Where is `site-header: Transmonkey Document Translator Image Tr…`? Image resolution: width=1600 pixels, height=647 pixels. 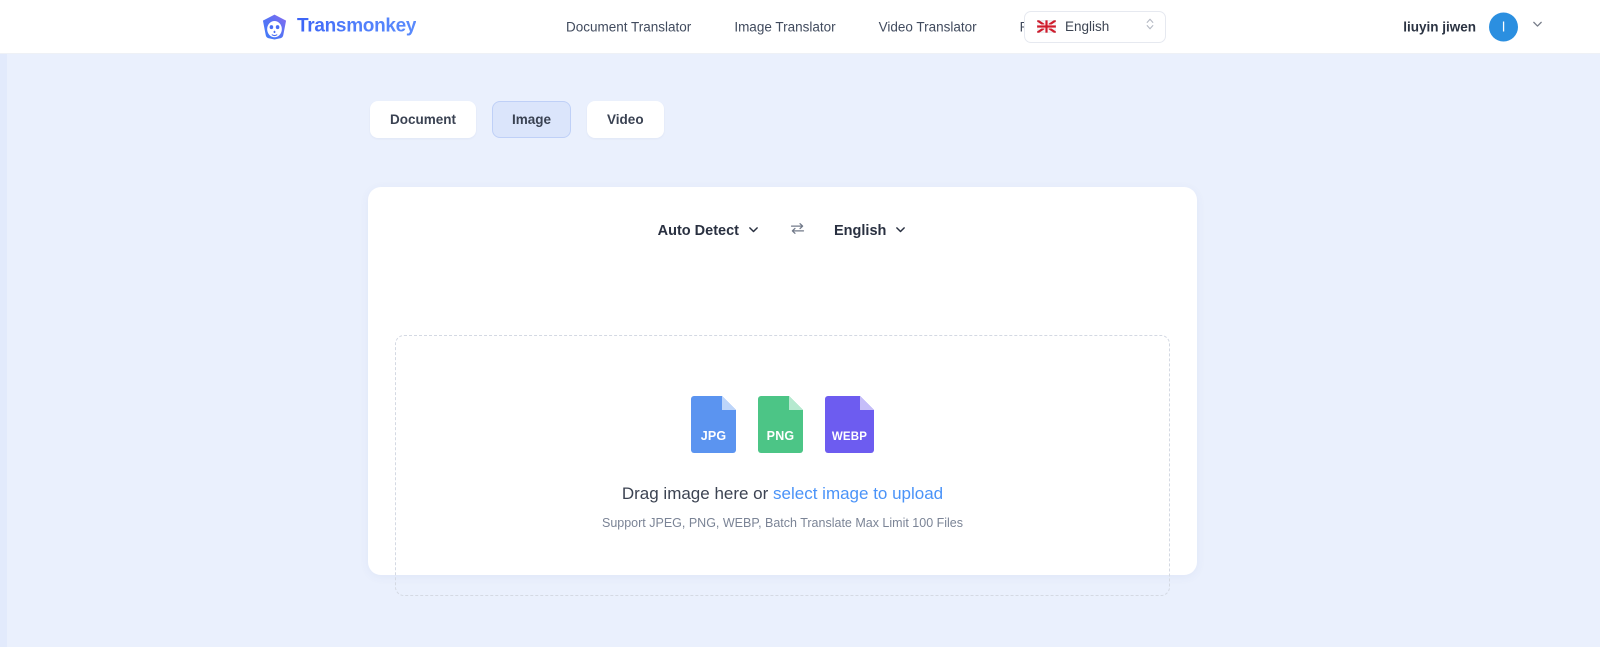 site-header: Transmonkey Document Translator Image Tr… is located at coordinates (800, 27).